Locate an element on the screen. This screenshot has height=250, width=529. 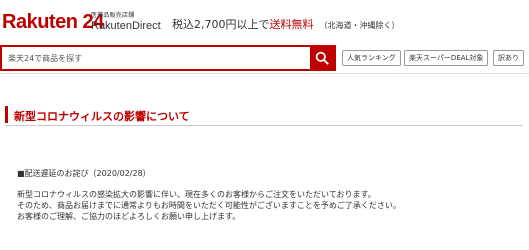
search-input is located at coordinates (157, 58).